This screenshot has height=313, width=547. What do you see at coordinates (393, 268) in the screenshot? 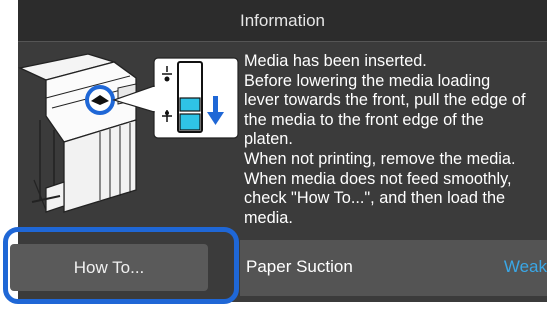
I see `paper-suction-setting: Paper Suction Weak` at bounding box center [393, 268].